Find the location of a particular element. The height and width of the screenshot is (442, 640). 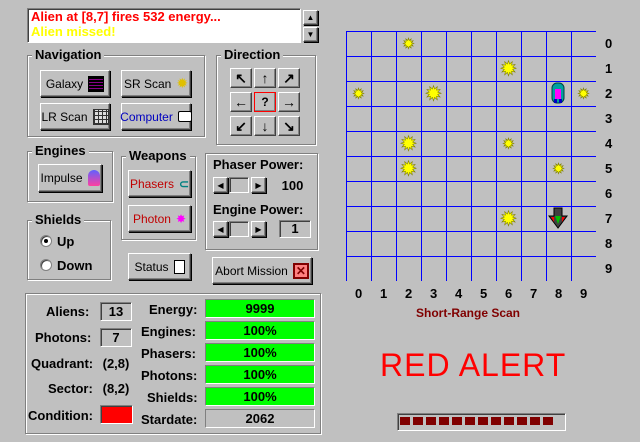

direction-center-button: ? is located at coordinates (265, 102).